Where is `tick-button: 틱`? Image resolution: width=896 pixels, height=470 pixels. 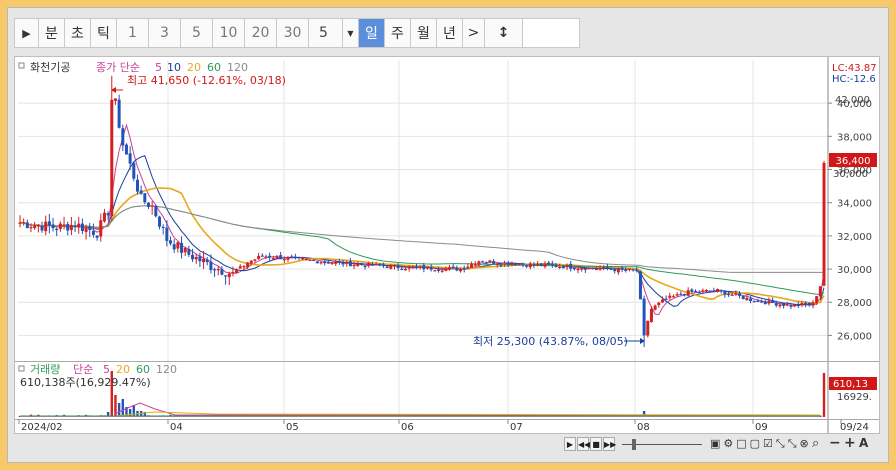
tick-button: 틱 is located at coordinates (103, 33).